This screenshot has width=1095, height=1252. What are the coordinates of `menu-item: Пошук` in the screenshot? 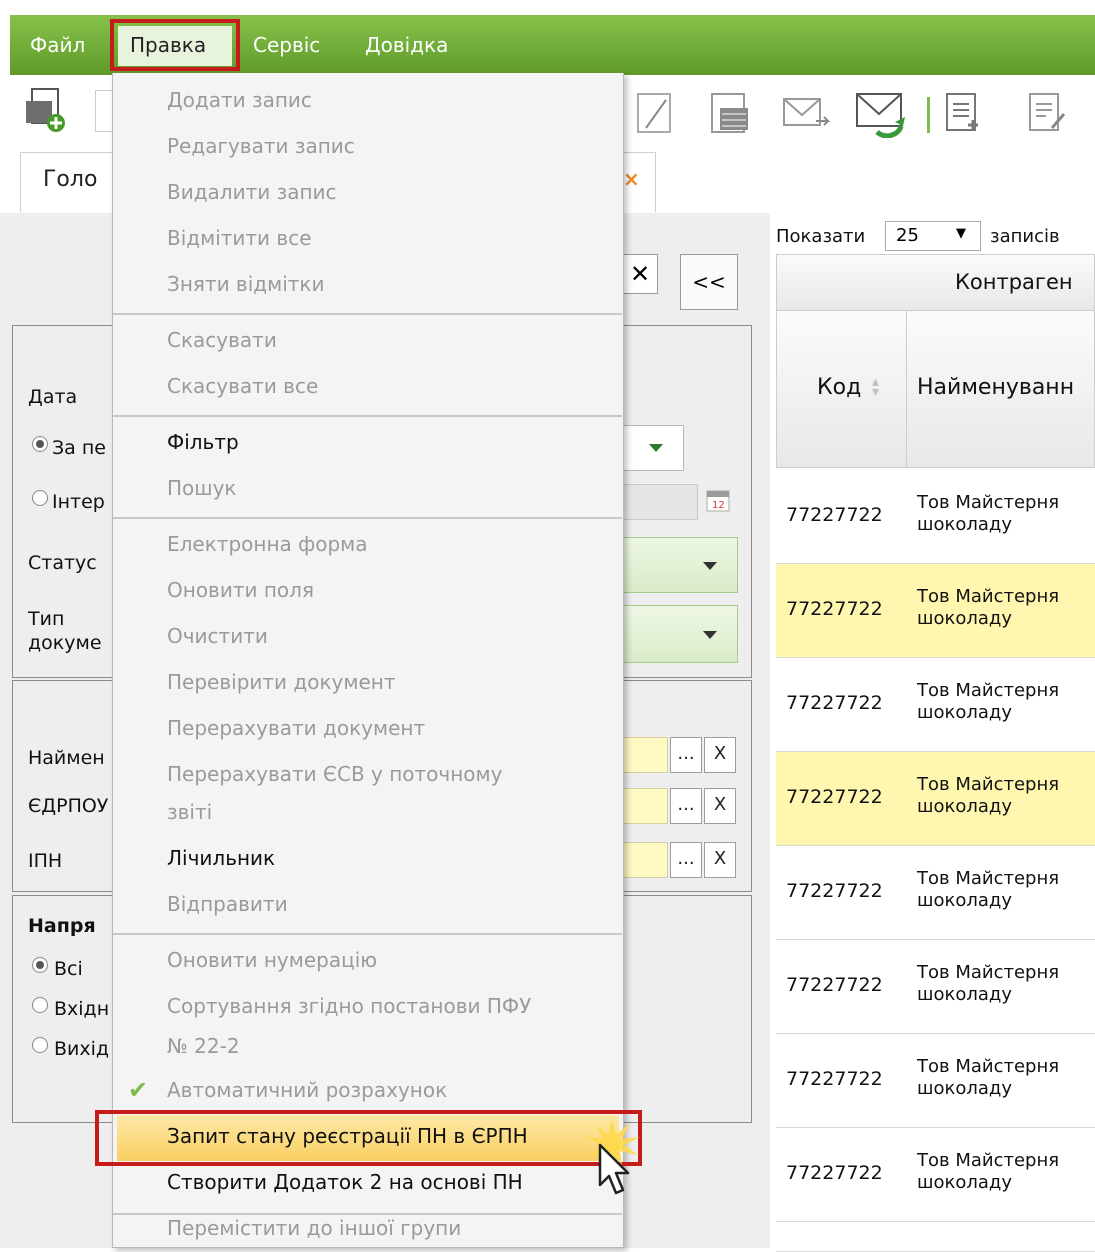 It's located at (202, 488).